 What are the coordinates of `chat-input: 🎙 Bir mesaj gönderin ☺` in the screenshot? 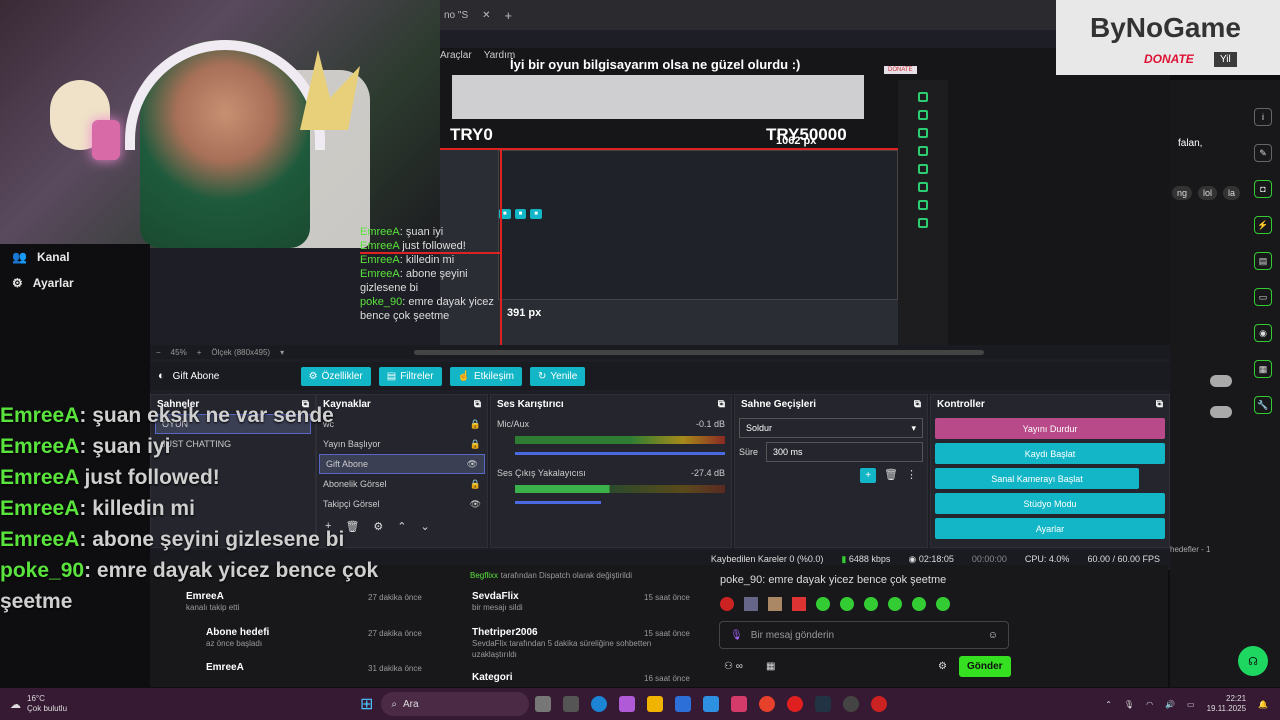 It's located at (864, 635).